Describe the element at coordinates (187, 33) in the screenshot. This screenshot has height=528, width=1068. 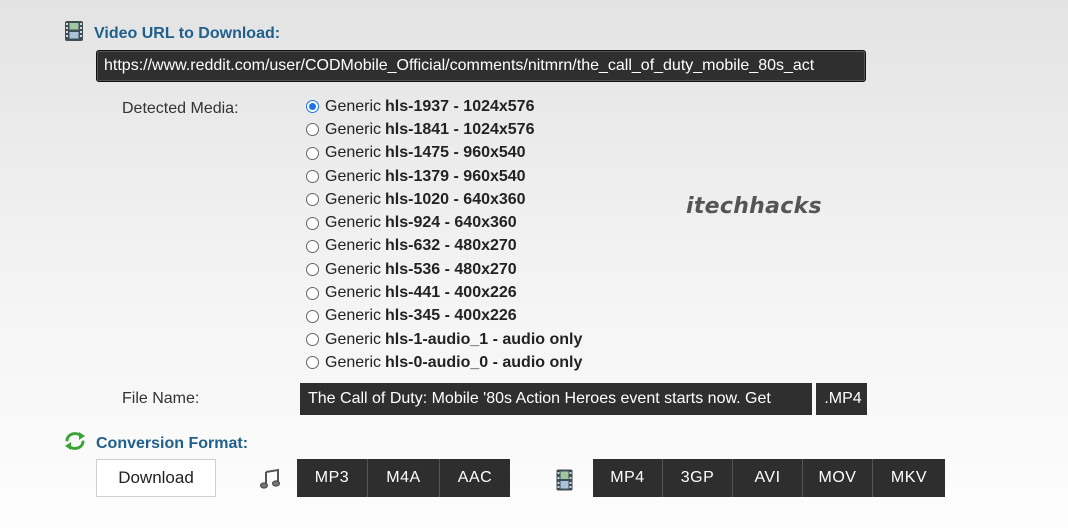
I see `video-url-title: Video URL to Download:` at that location.